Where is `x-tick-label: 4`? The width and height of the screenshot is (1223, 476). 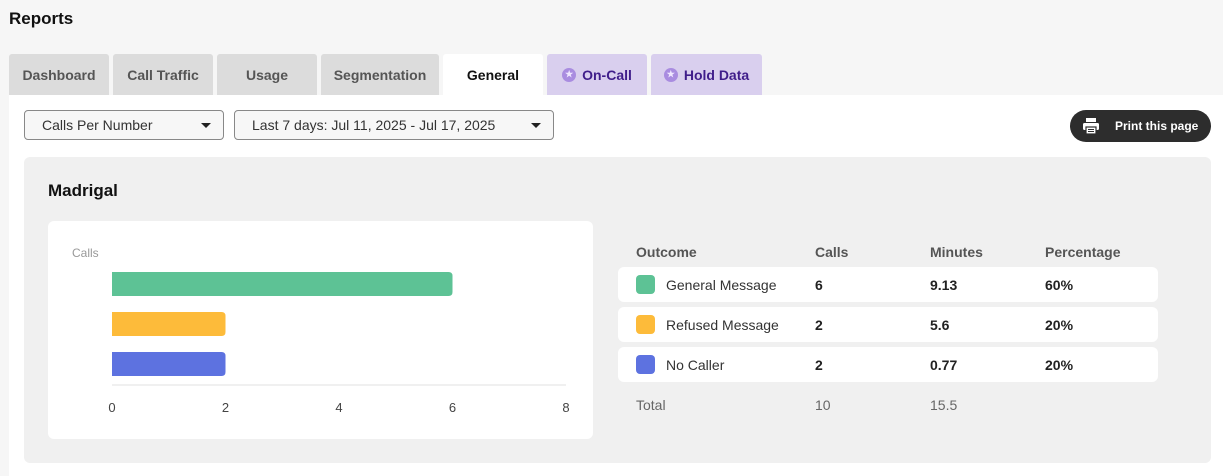
x-tick-label: 4 is located at coordinates (338, 407).